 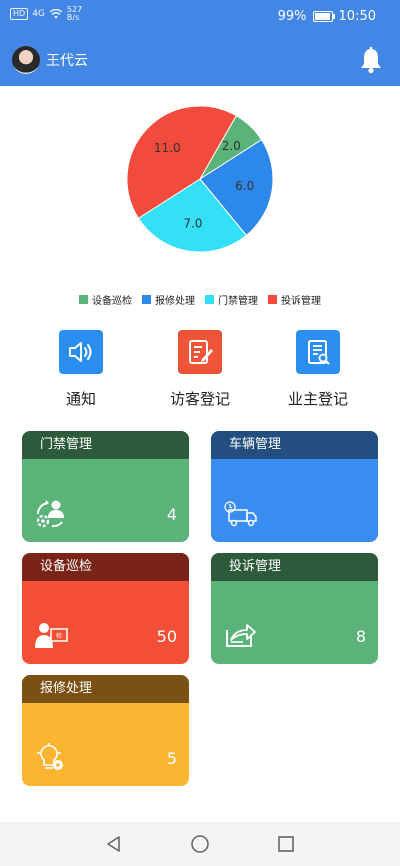 What do you see at coordinates (240, 514) in the screenshot?
I see `truck-icon` at bounding box center [240, 514].